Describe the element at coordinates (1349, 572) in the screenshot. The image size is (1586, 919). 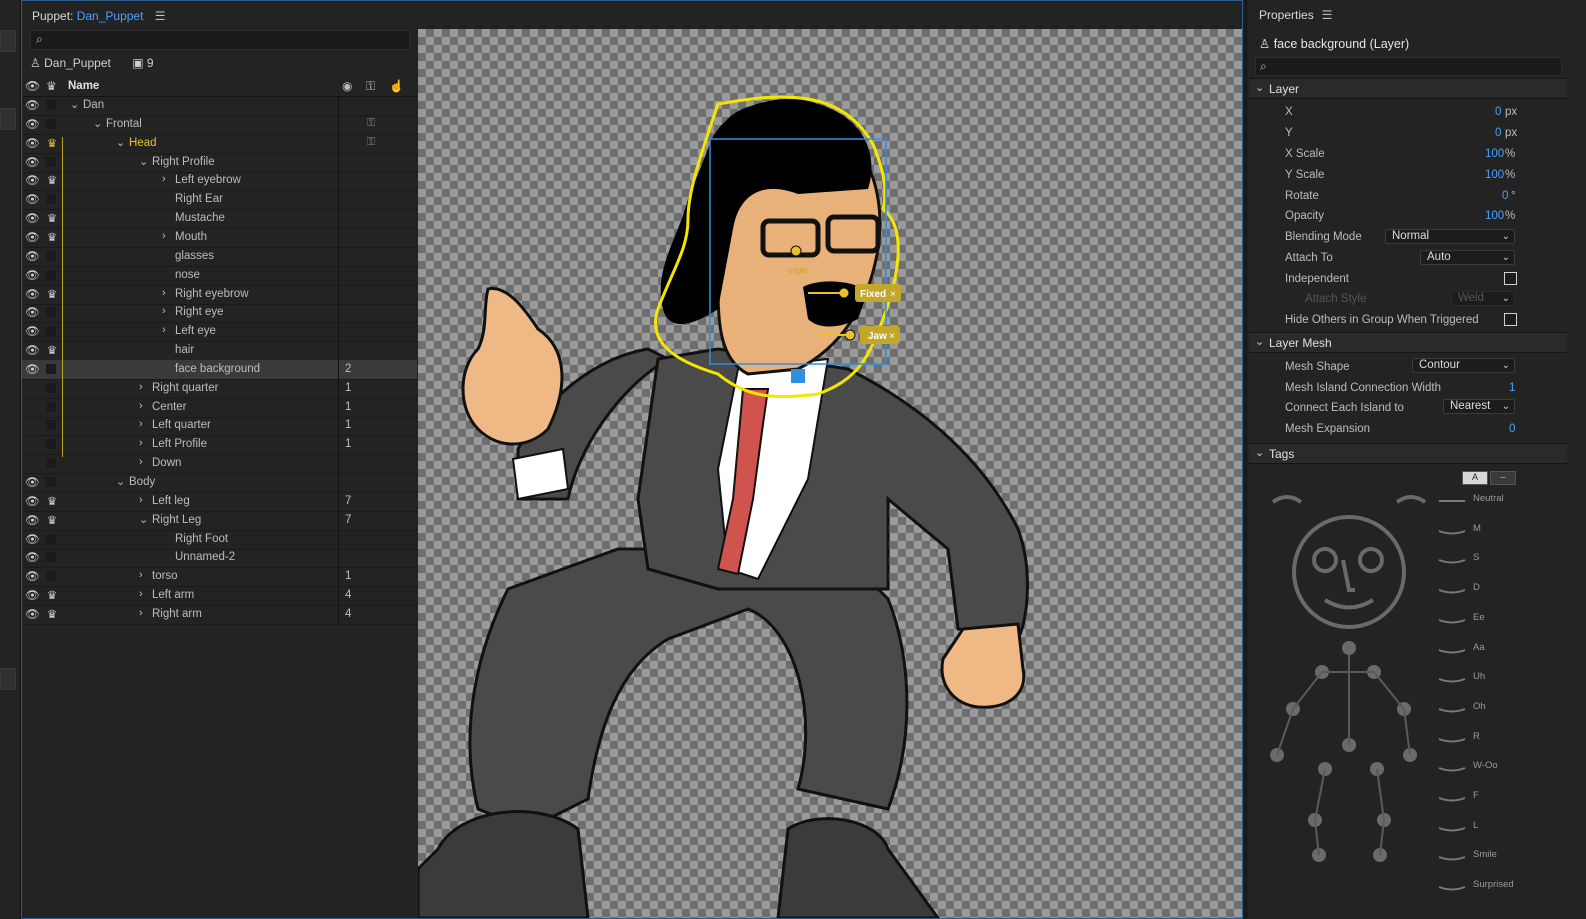
I see `face-tag-outline` at that location.